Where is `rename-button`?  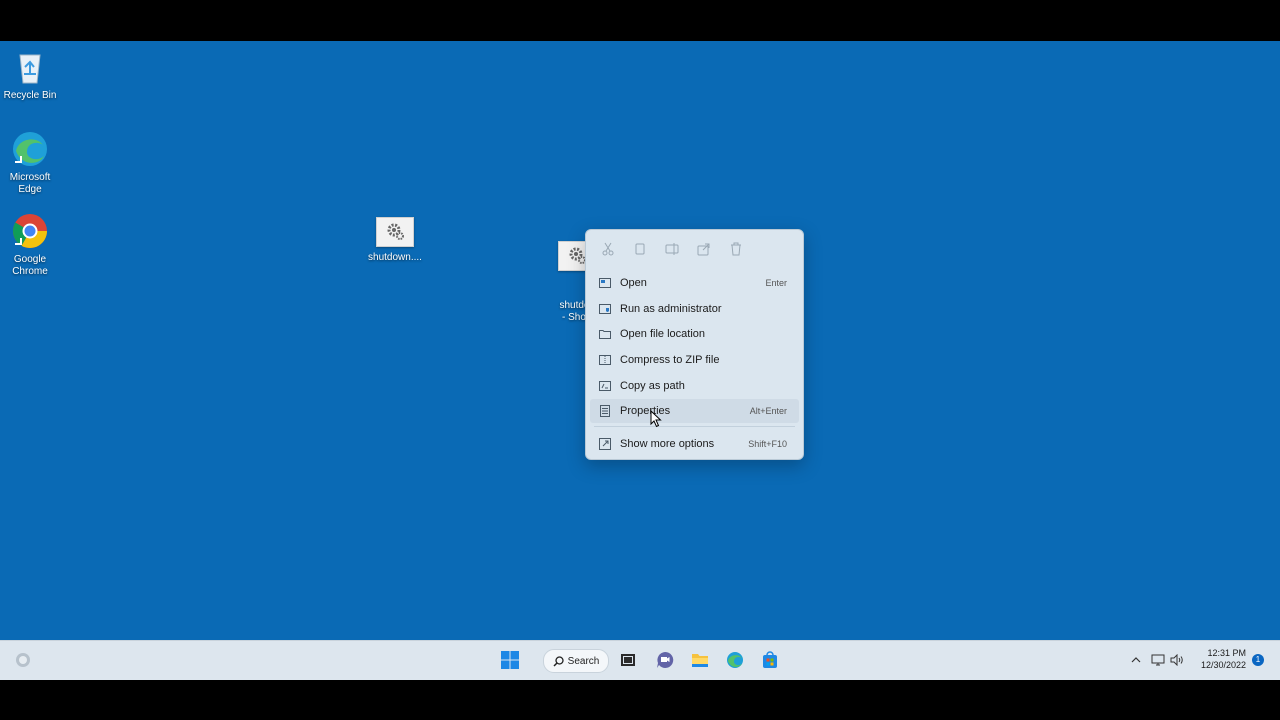
rename-button is located at coordinates (672, 249).